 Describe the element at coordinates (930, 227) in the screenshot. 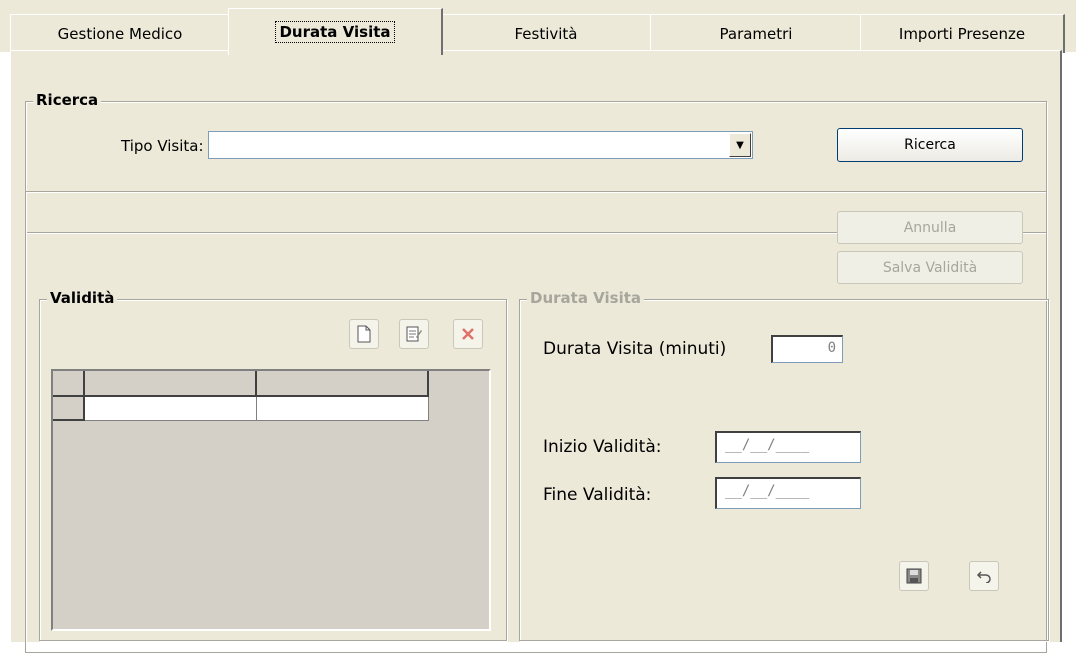

I see `annulla-button: Annulla` at that location.